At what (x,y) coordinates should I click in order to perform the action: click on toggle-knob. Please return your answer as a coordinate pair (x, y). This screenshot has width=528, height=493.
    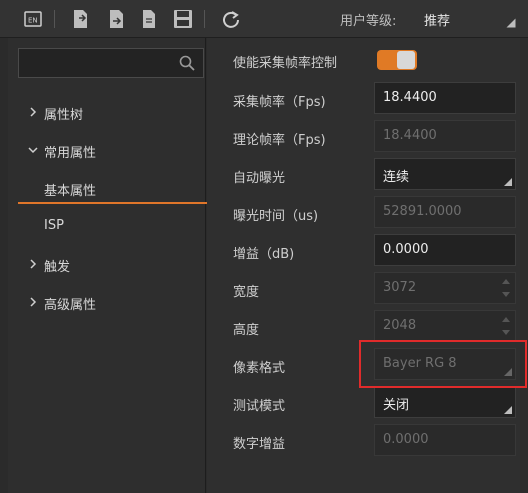
    Looking at the image, I should click on (406, 60).